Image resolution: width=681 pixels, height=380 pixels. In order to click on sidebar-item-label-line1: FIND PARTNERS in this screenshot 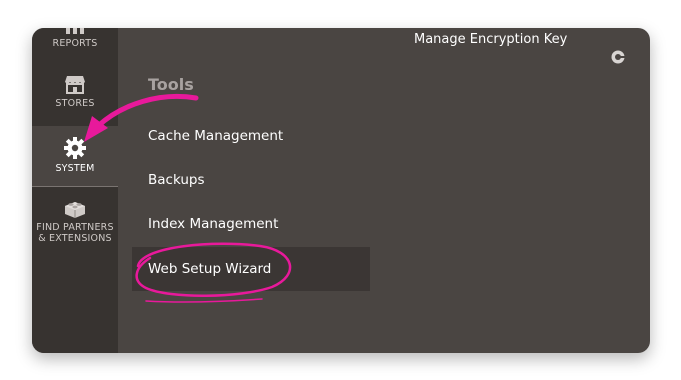, I will do `click(75, 227)`.